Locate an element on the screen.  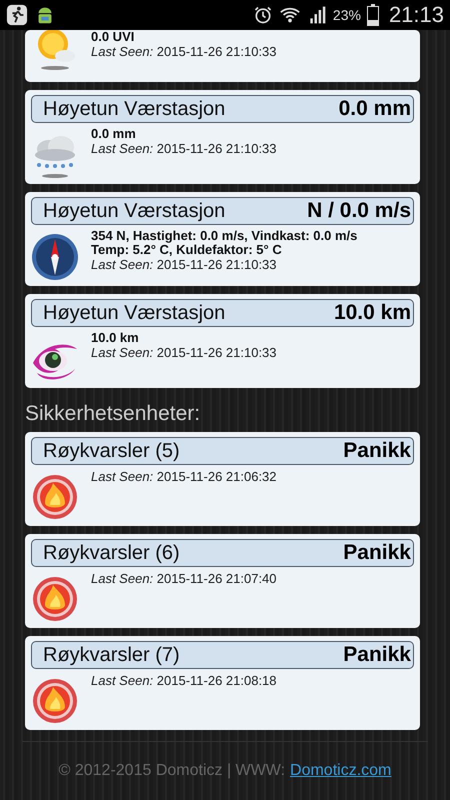
device-card: 0.0 UVI Last Seen: 2015-11-26 21:10:33 is located at coordinates (222, 56).